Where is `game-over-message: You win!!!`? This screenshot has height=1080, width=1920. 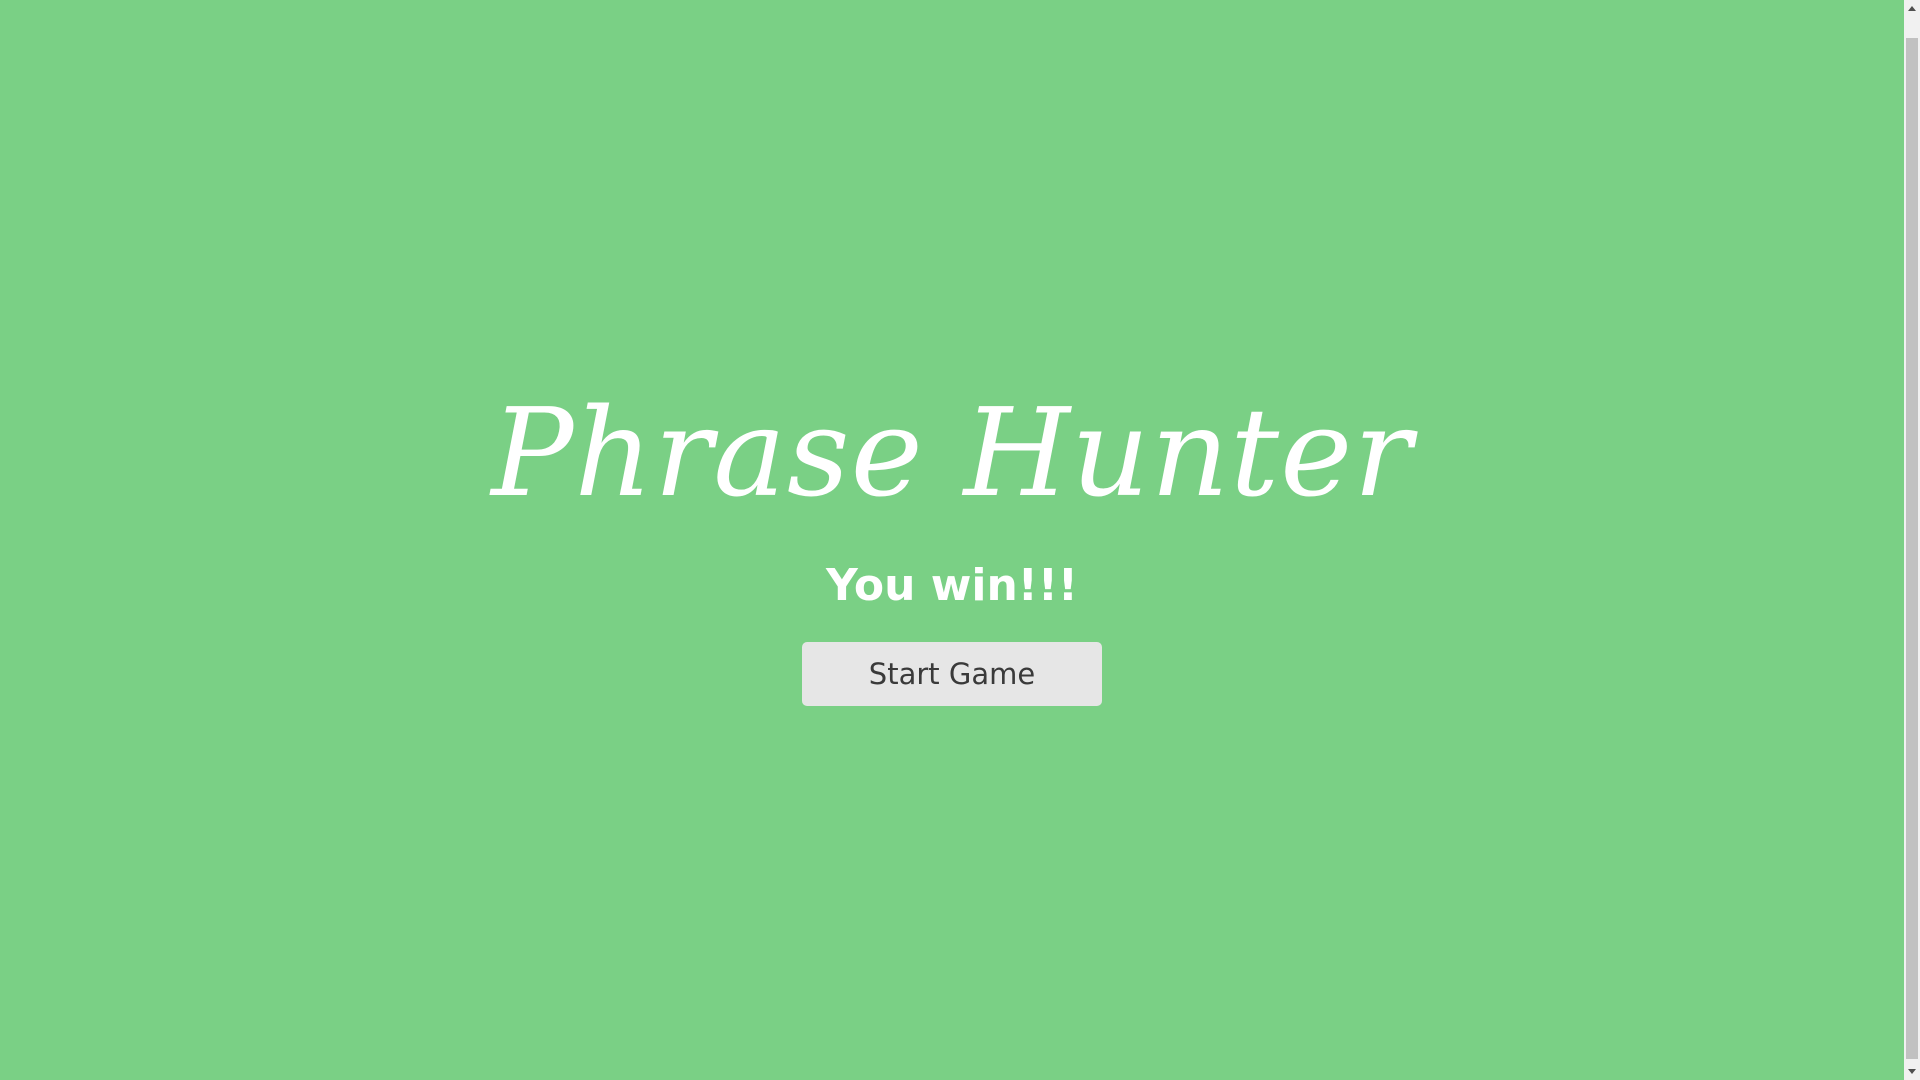 game-over-message: You win!!! is located at coordinates (952, 585).